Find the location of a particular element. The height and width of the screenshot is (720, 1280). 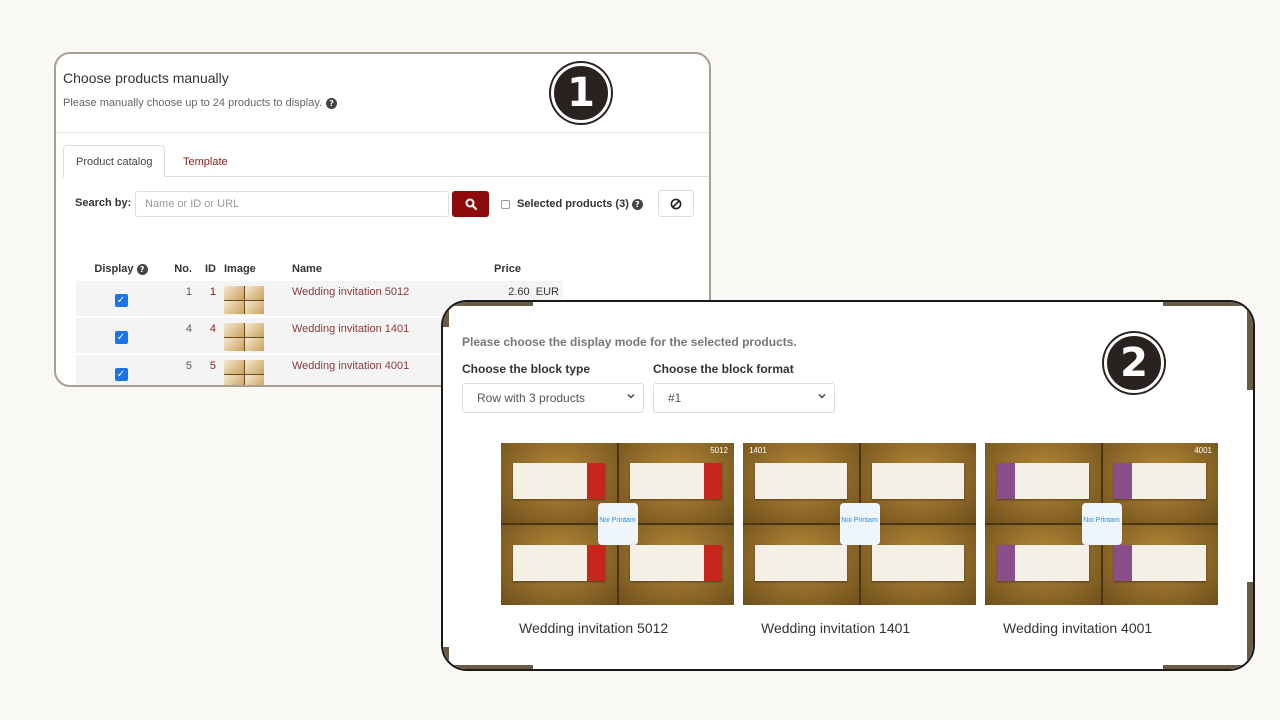

col-id: ID is located at coordinates (210, 268).